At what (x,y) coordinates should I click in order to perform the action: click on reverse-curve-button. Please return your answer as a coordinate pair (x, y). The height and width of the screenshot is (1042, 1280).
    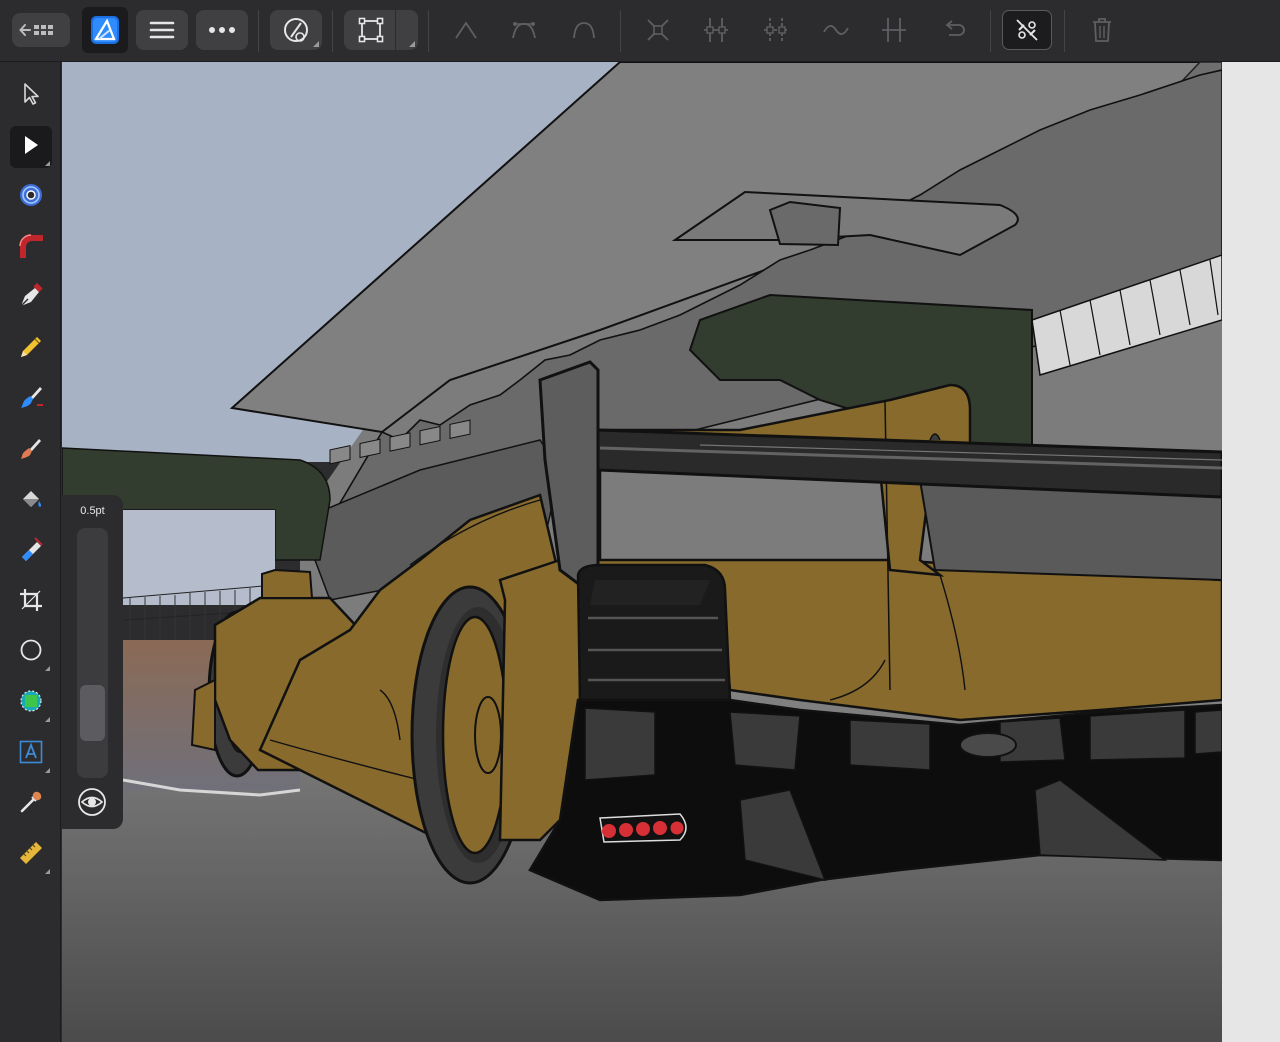
    Looking at the image, I should click on (894, 30).